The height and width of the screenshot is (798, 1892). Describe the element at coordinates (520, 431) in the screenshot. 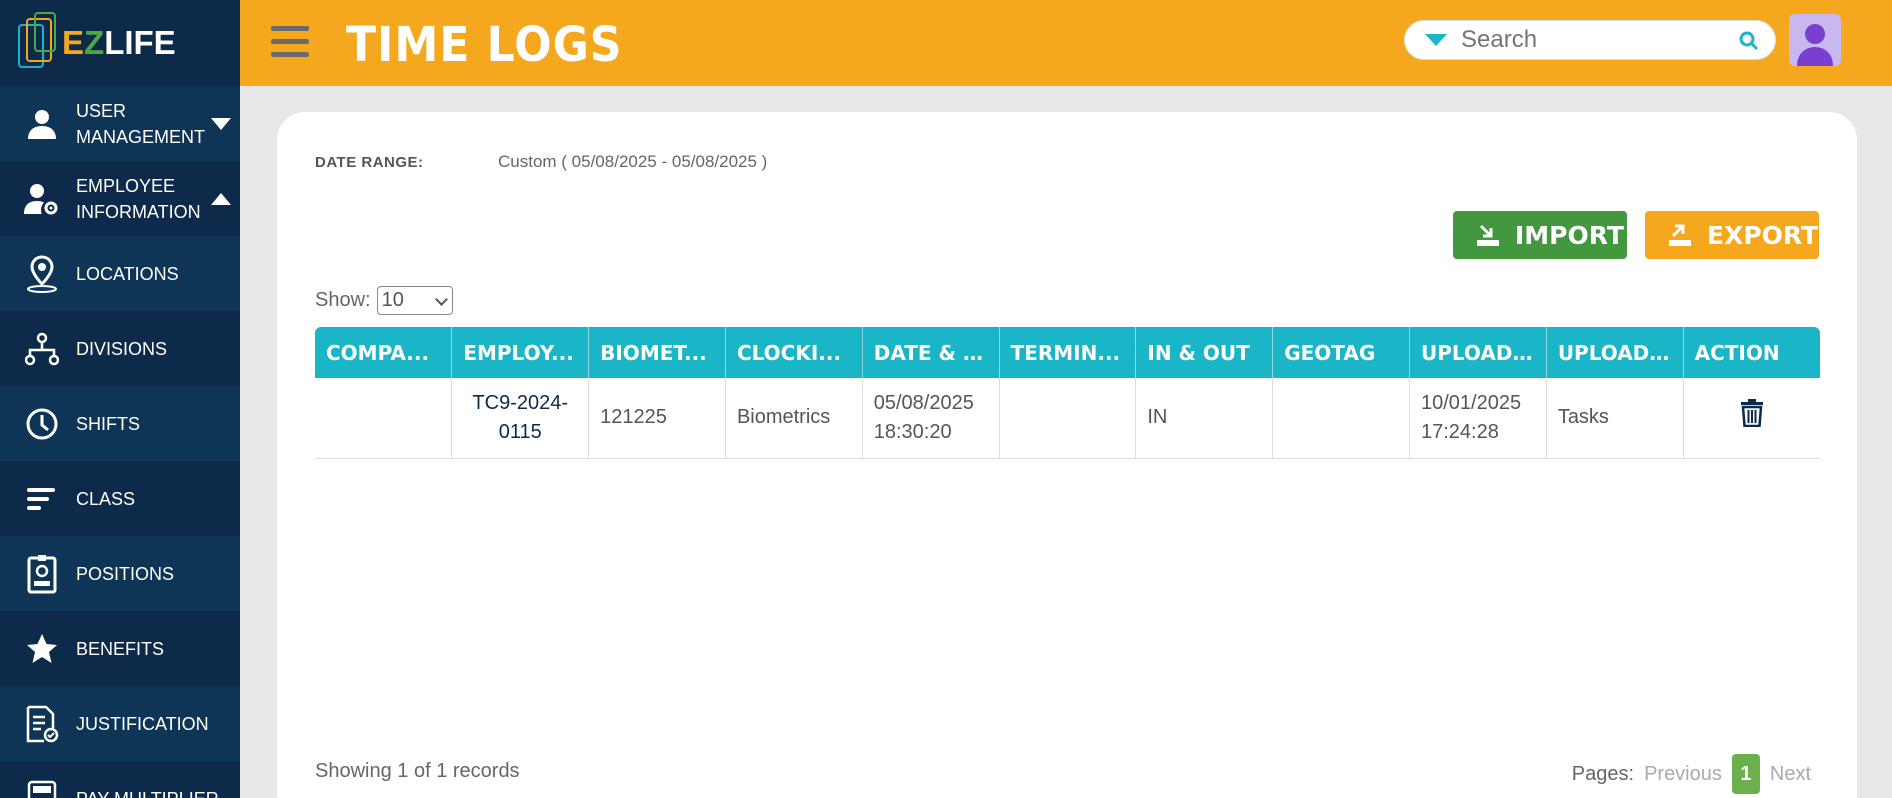

I see `employee-id-part2: 0115` at that location.